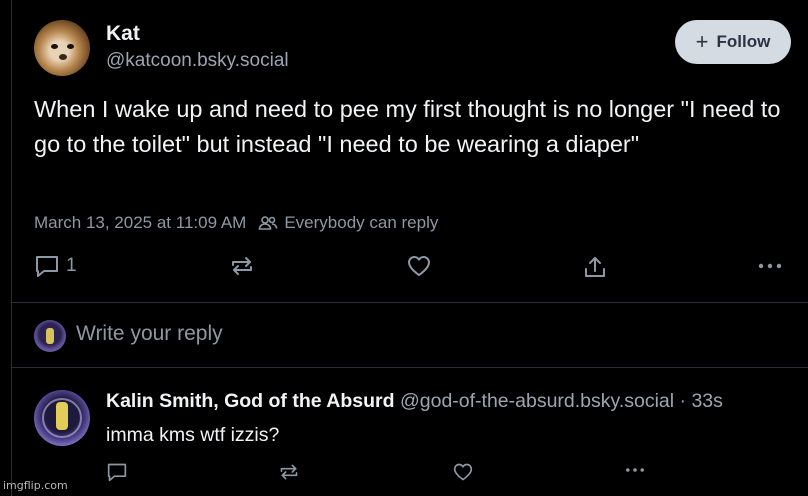 Image resolution: width=808 pixels, height=496 pixels. I want to click on author-handle: @katcoon.bsky.social, so click(197, 61).